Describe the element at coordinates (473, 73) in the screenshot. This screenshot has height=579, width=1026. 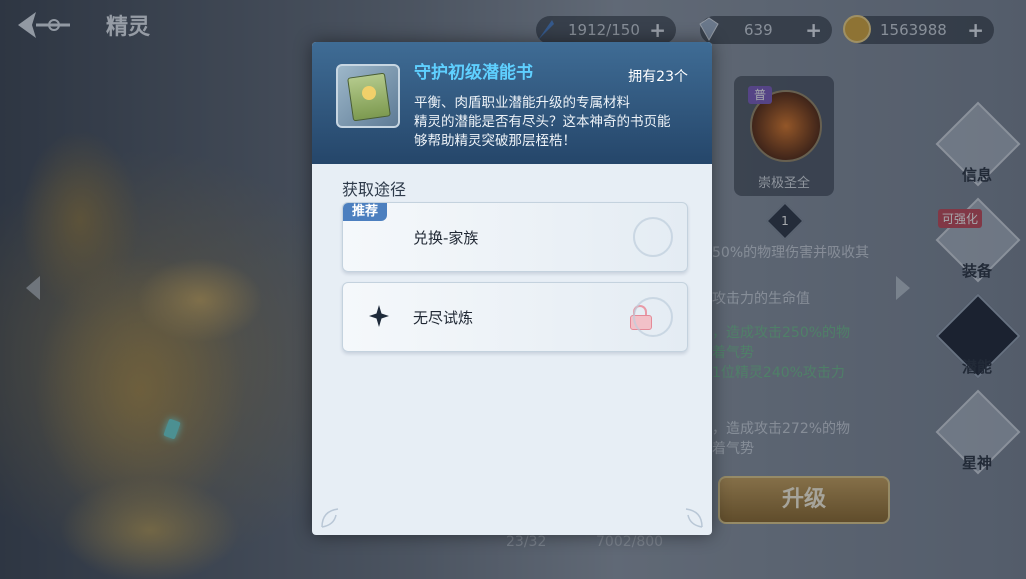
I see `item-name: 守护初级潜能书` at that location.